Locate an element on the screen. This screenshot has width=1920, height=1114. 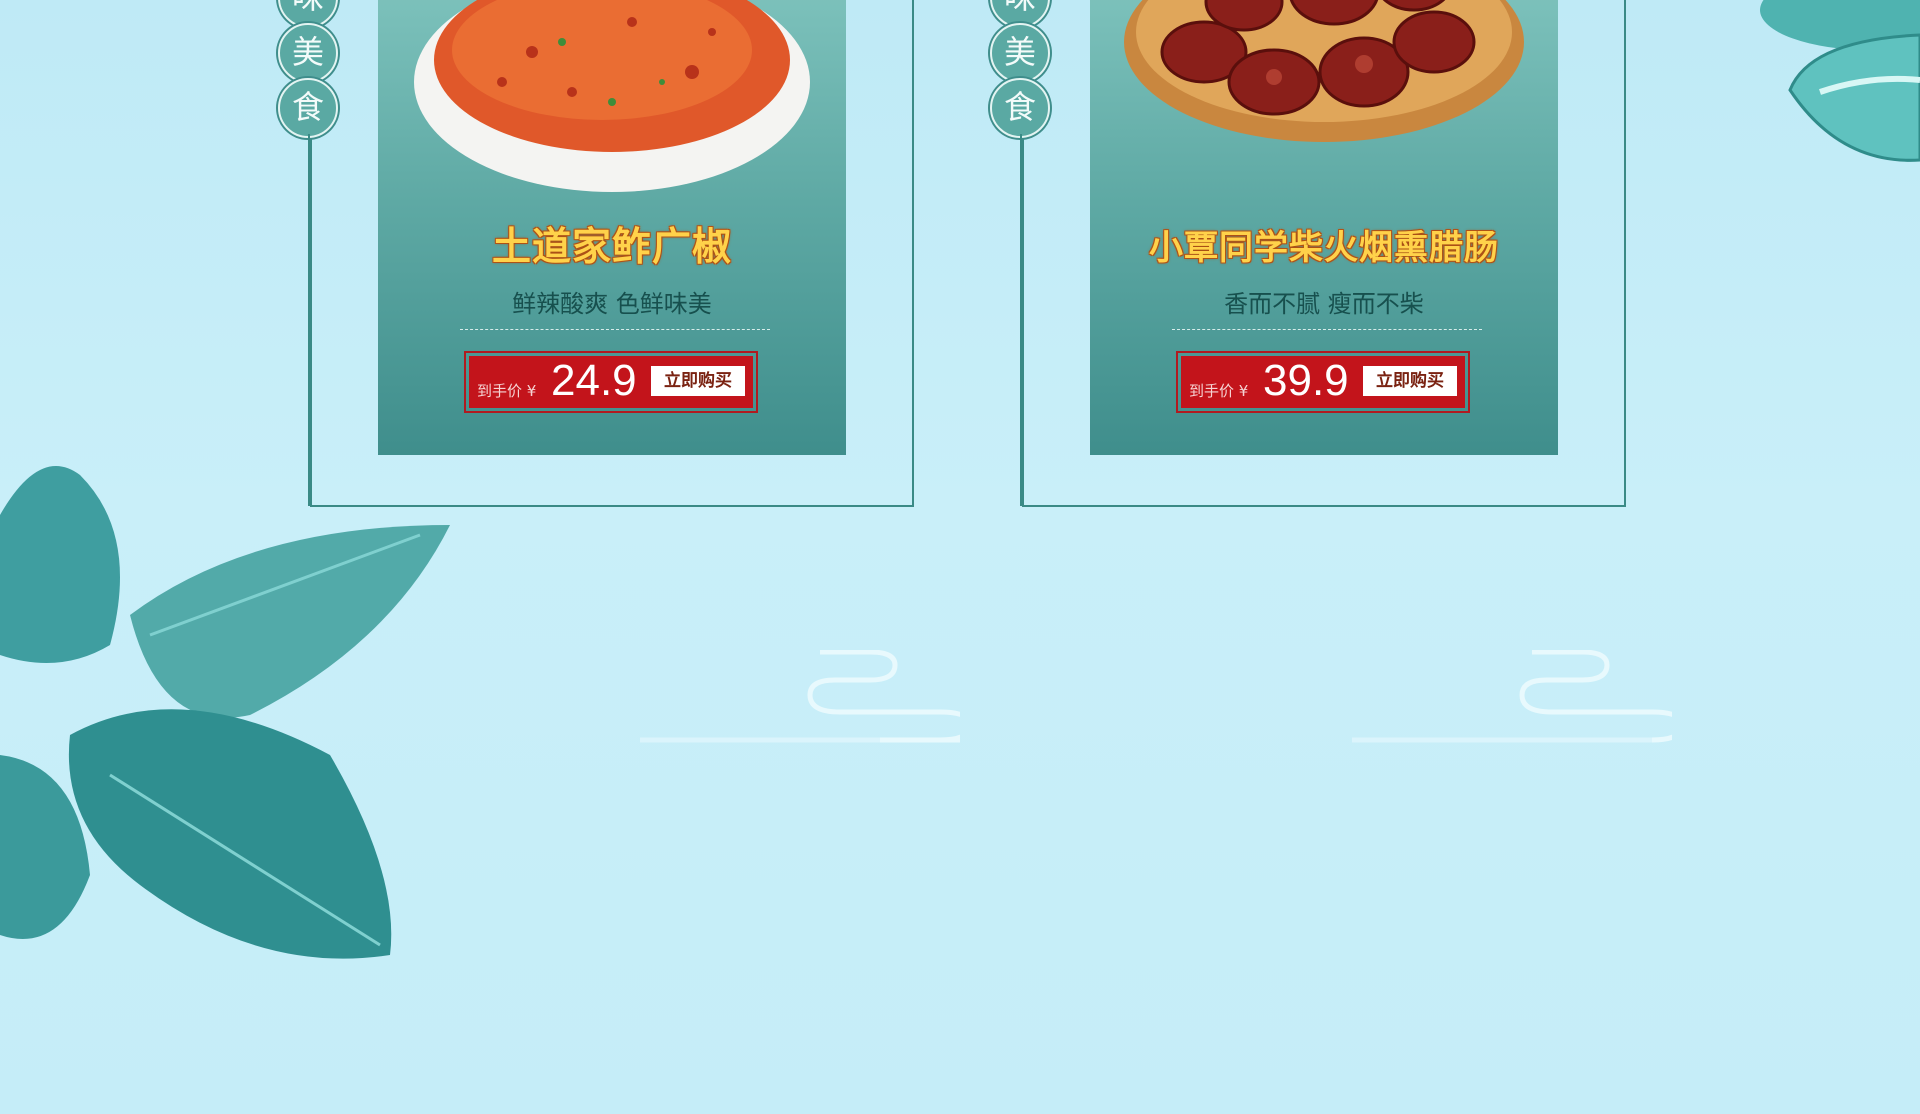
leaf-decoration-left is located at coordinates (225, 712).